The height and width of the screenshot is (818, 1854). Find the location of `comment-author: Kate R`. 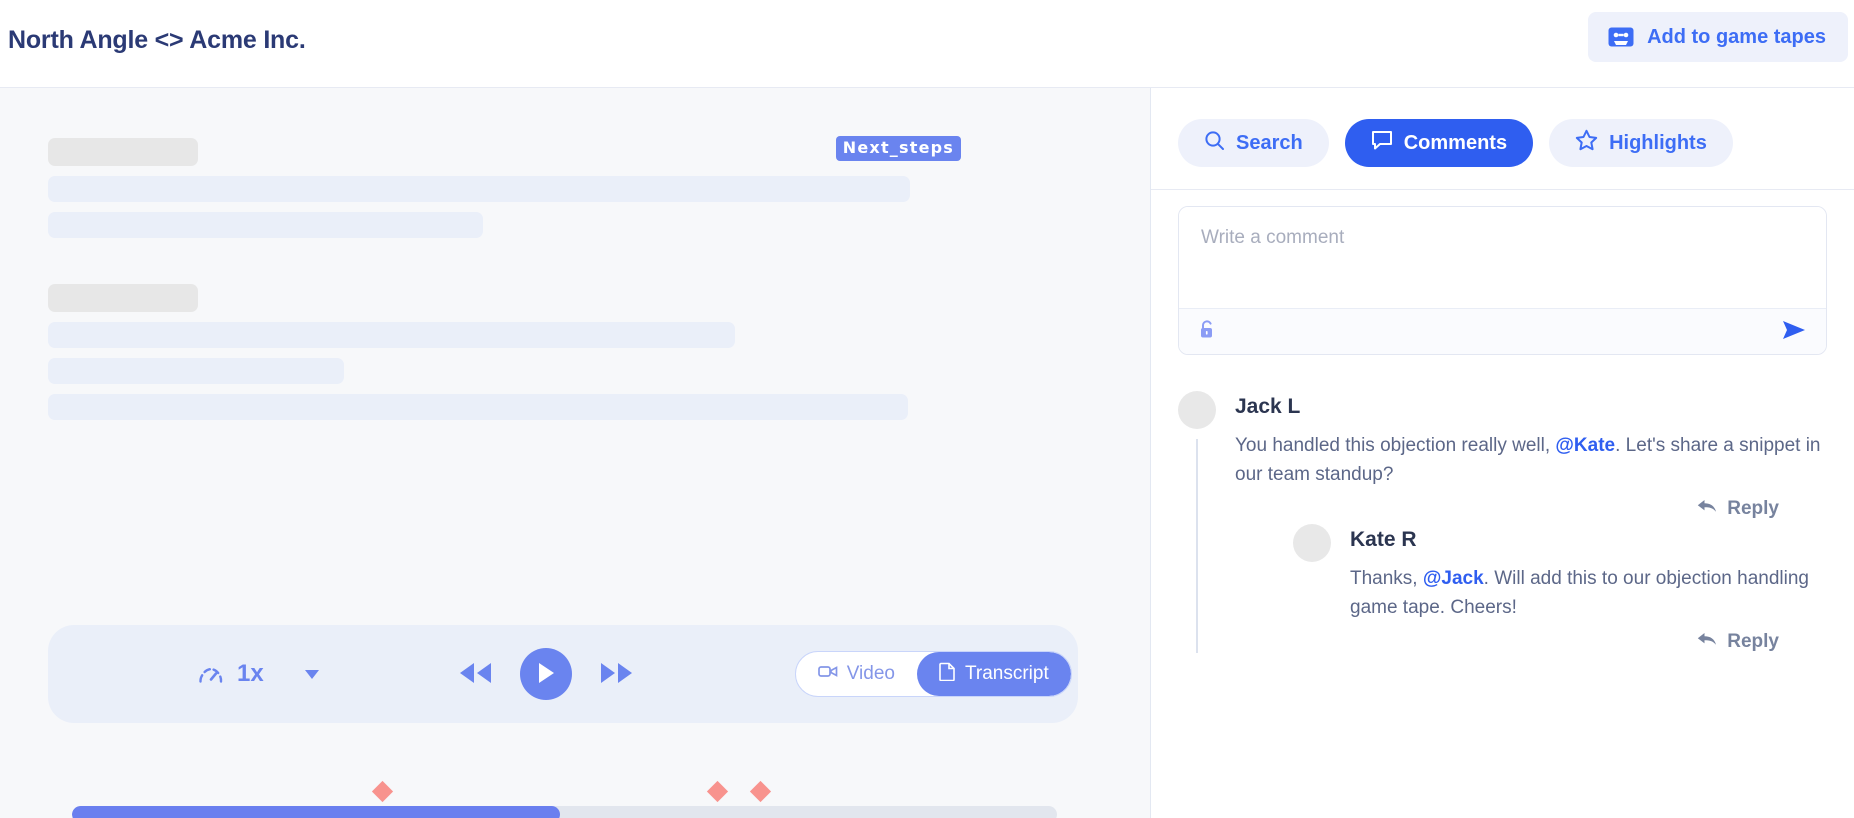

comment-author: Kate R is located at coordinates (1383, 539).